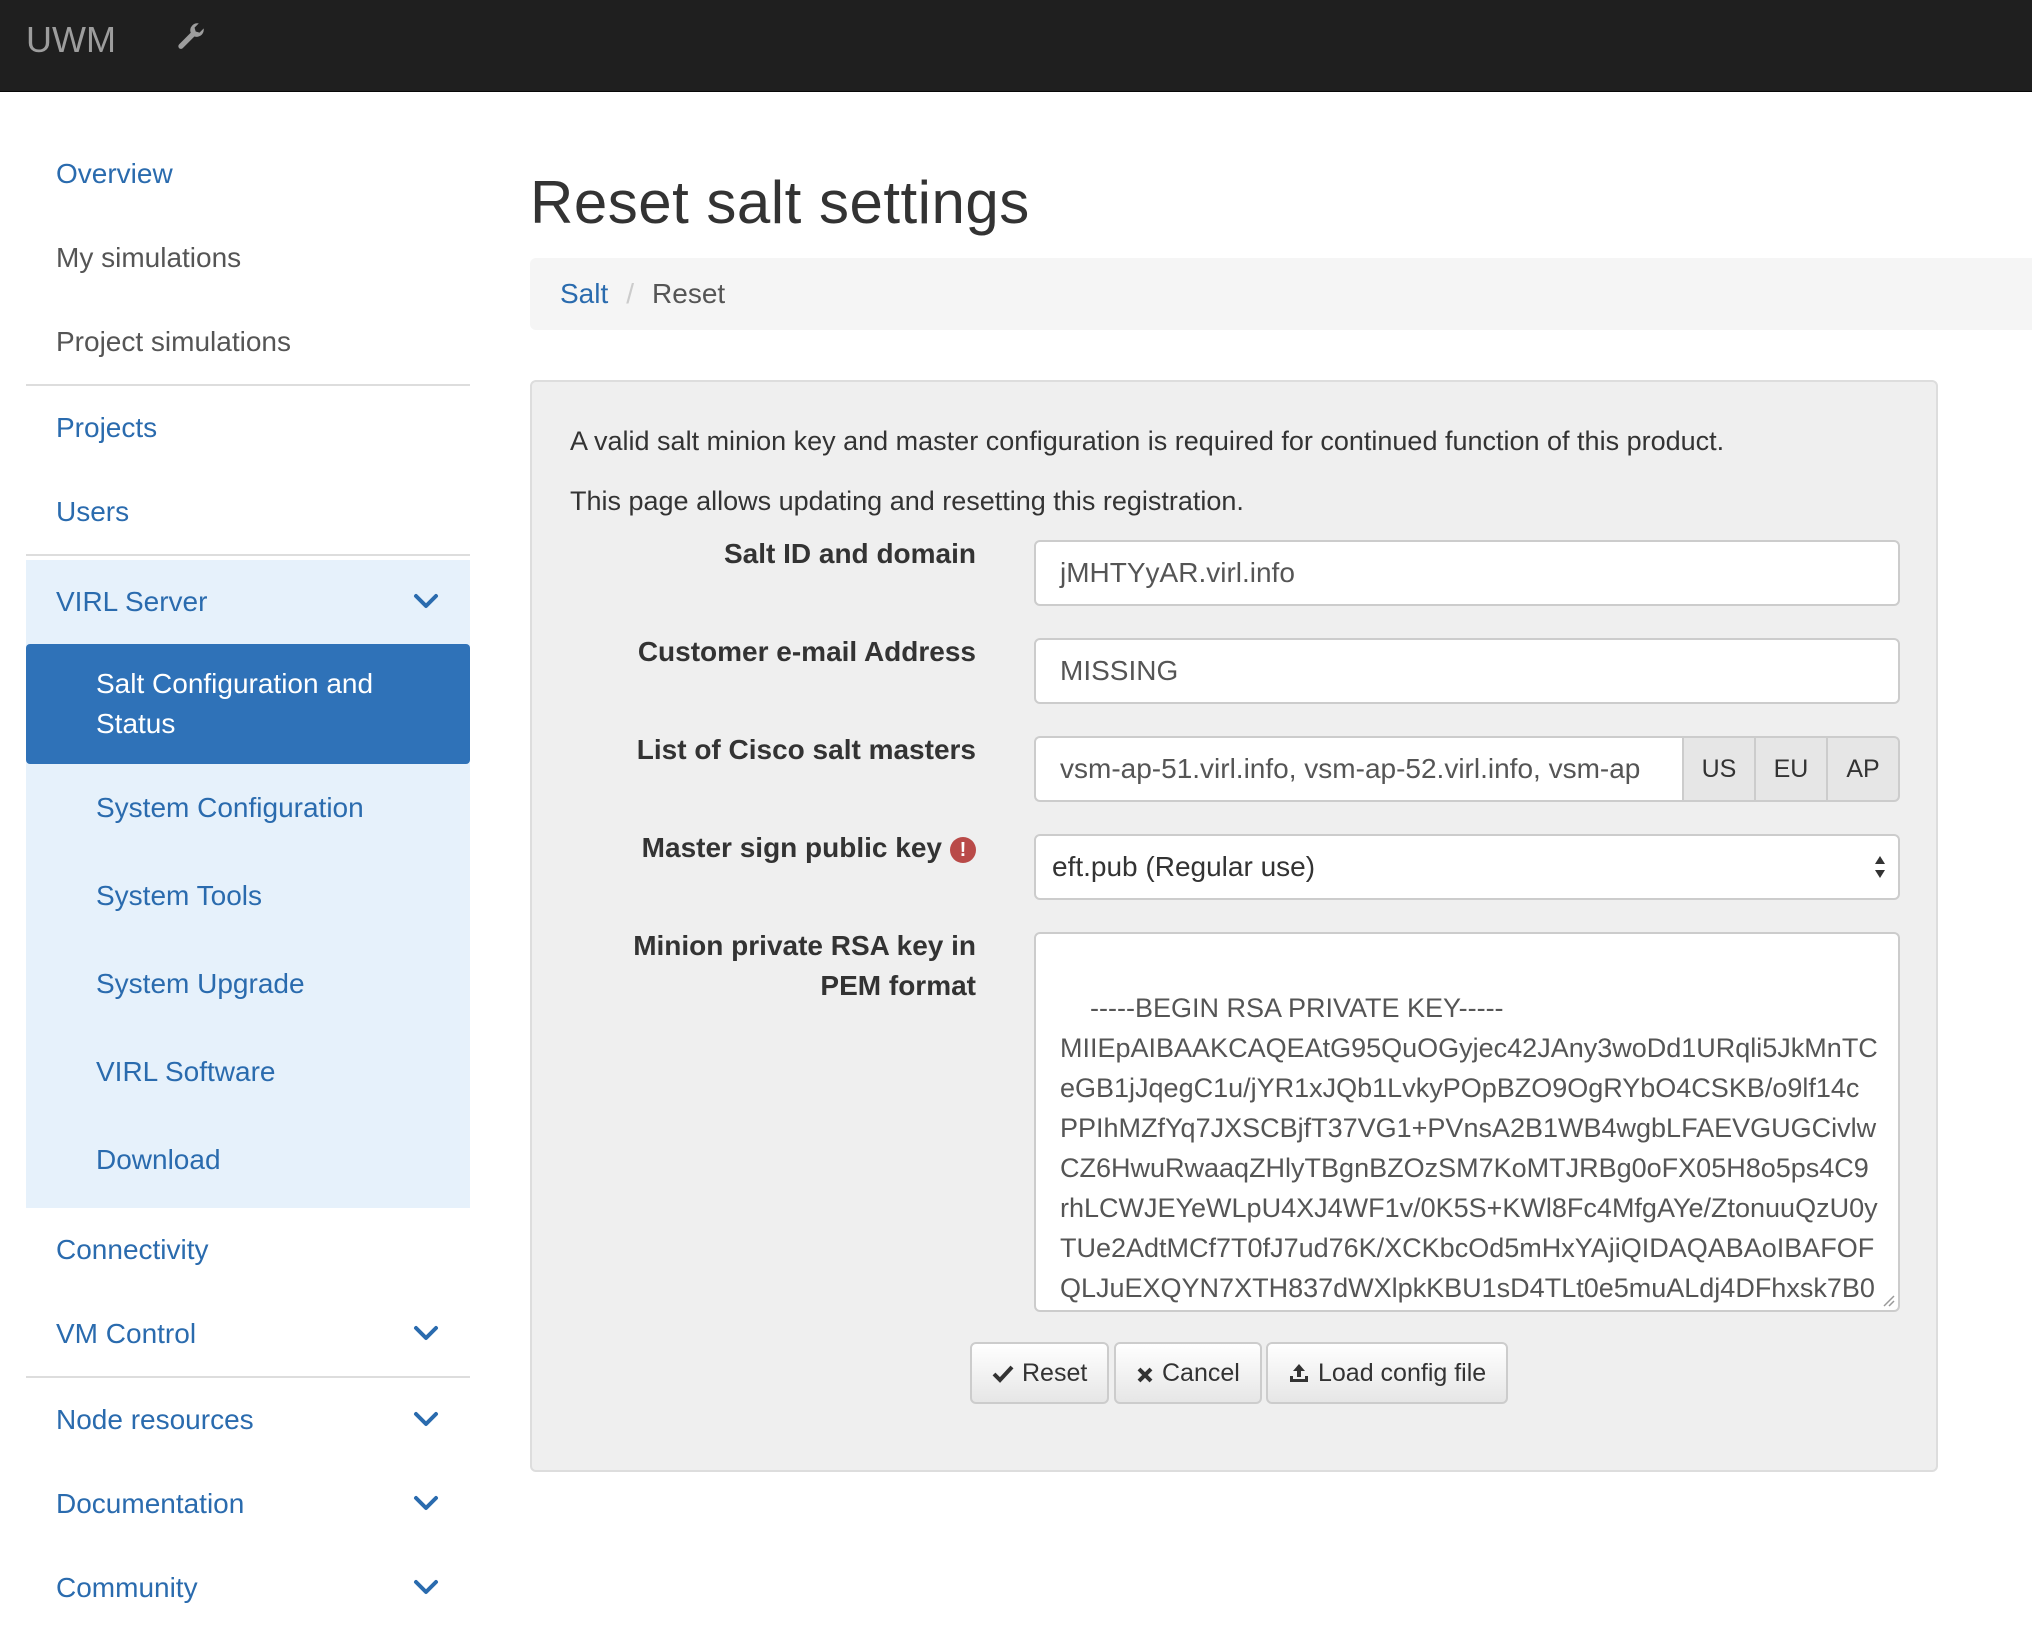 The width and height of the screenshot is (2032, 1646). I want to click on breadcrumb: Salt / Reset, so click(1281, 294).